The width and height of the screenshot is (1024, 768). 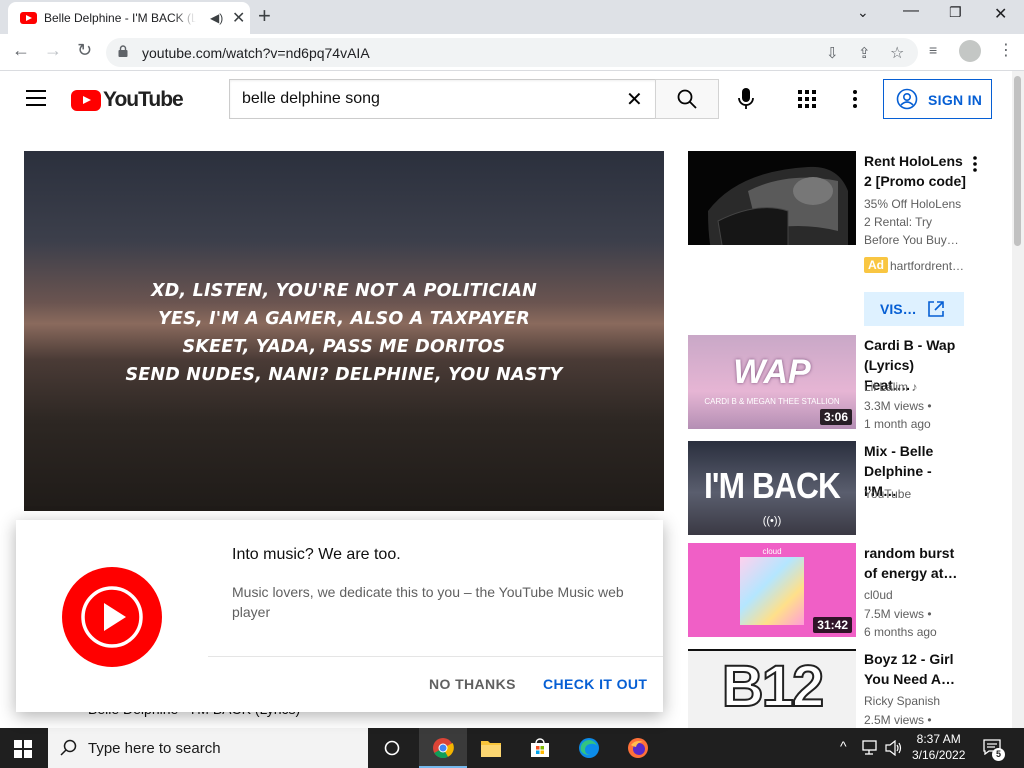 What do you see at coordinates (23, 749) in the screenshot?
I see `windows-start-icon` at bounding box center [23, 749].